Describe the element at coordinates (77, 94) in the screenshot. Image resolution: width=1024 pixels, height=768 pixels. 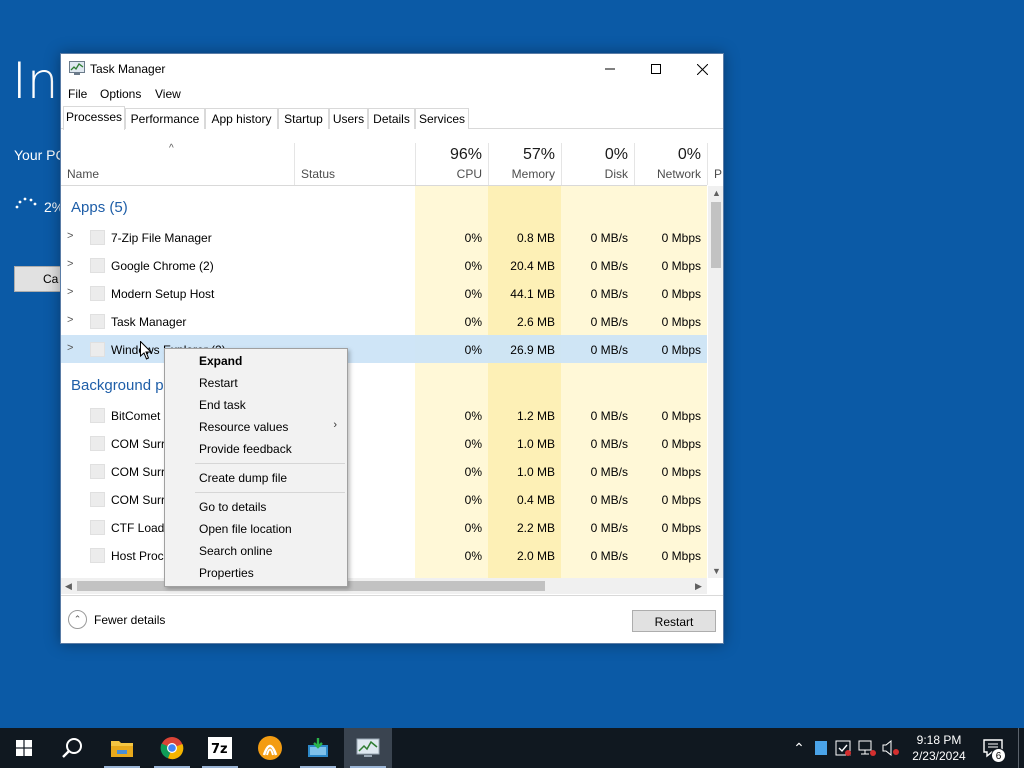
I see `menu-file: File` at that location.